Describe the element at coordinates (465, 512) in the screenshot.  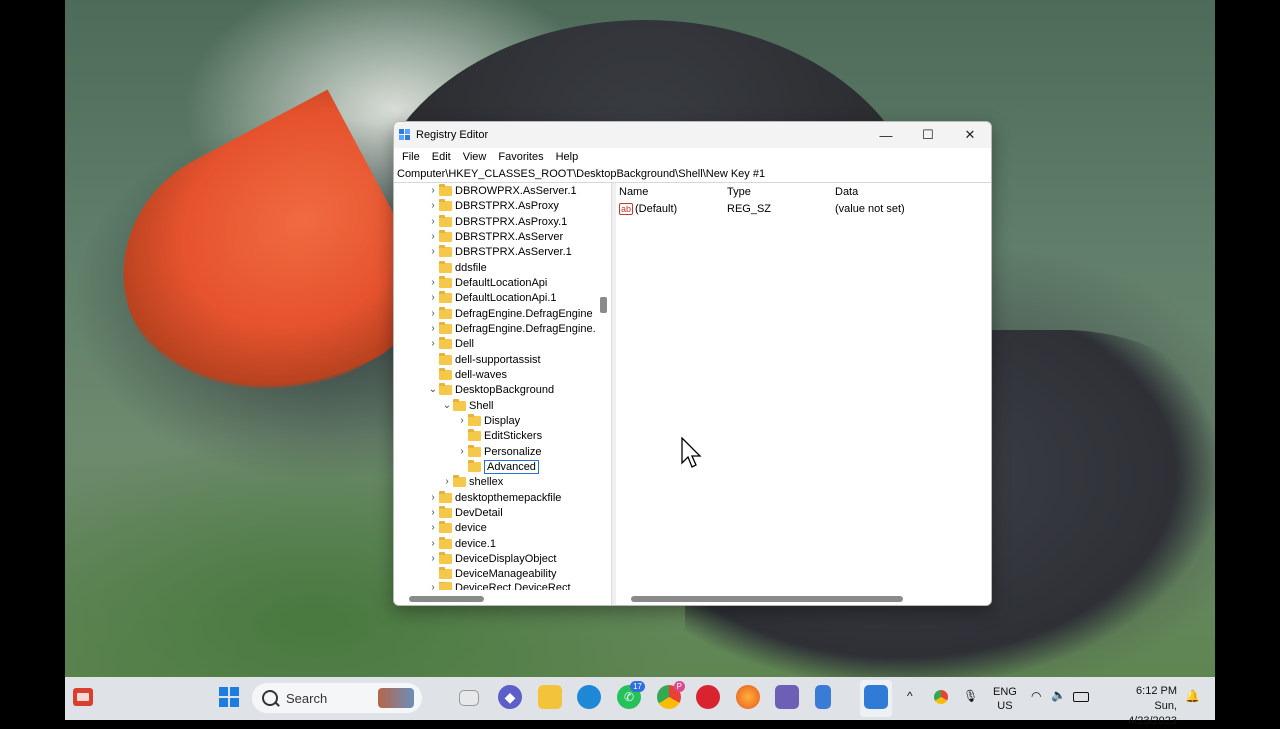
I see `tree-item: › DevDetail` at that location.